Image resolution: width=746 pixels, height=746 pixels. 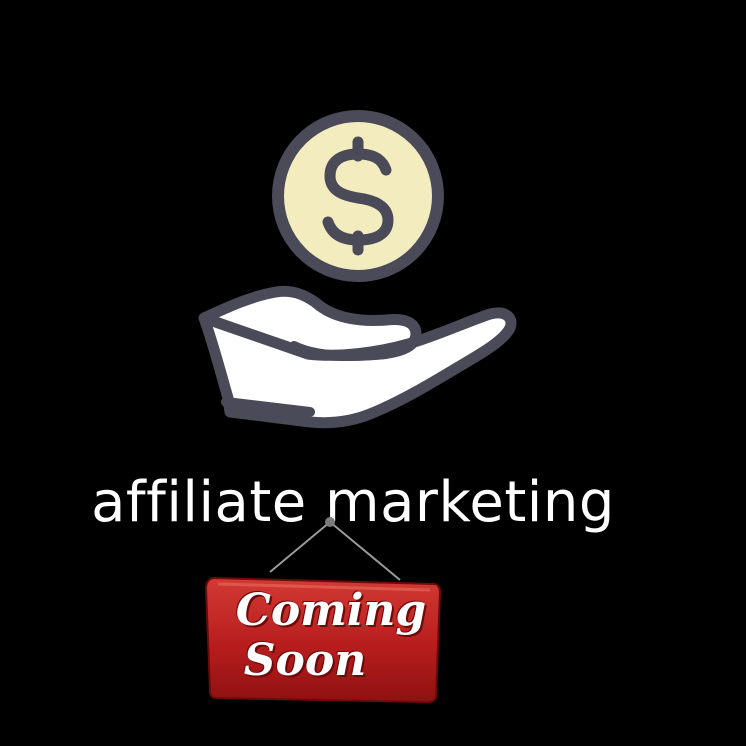 I want to click on coming-soon-sign: Coming Soon, so click(x=325, y=610).